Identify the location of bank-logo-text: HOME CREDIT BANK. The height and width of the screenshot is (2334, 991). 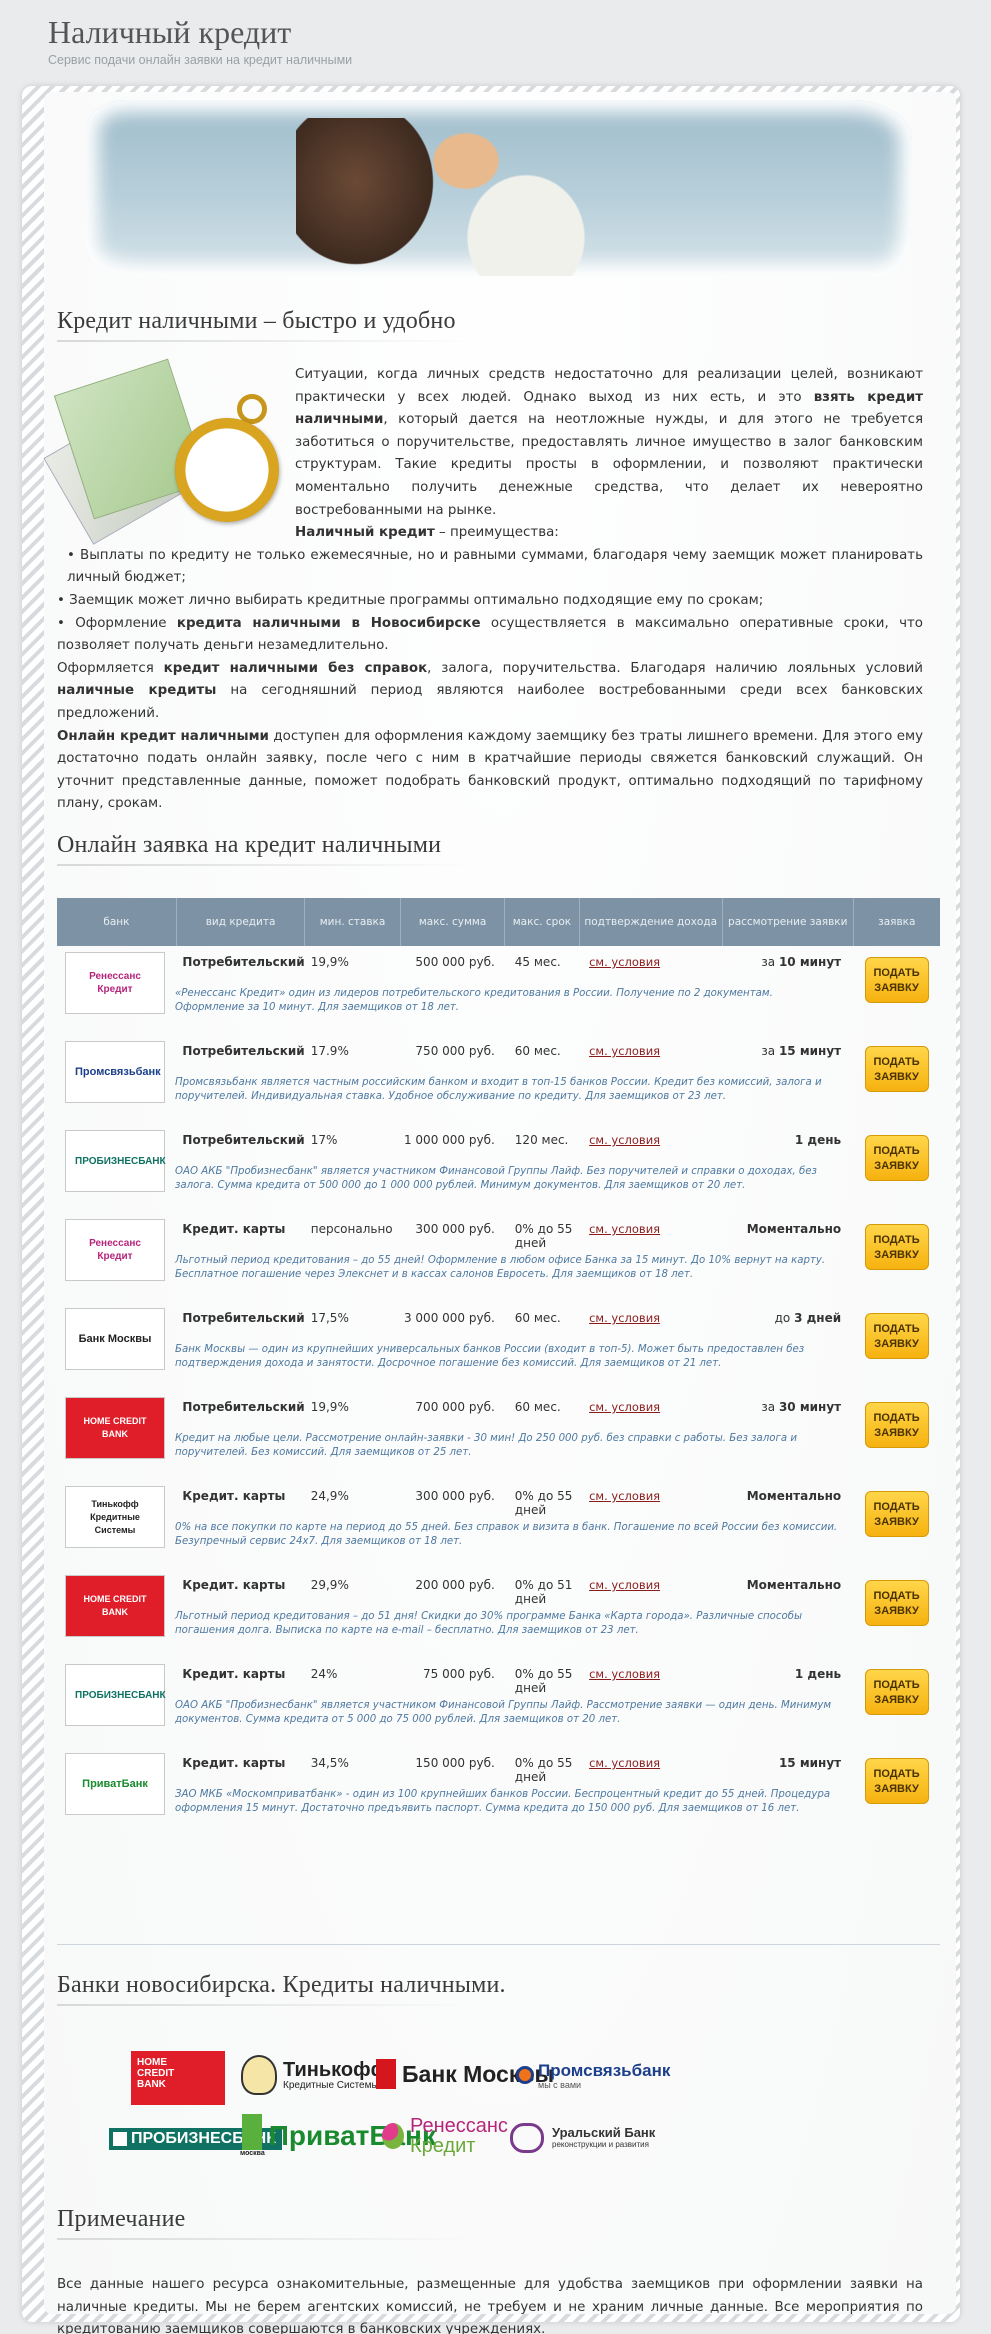
(115, 1605).